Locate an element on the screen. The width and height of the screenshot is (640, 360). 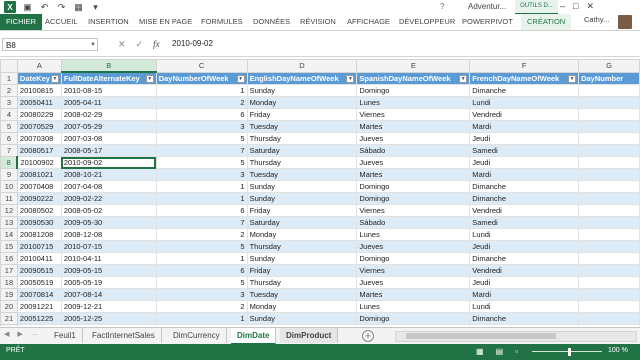
table-cell: 20100902 is located at coordinates (39, 162).